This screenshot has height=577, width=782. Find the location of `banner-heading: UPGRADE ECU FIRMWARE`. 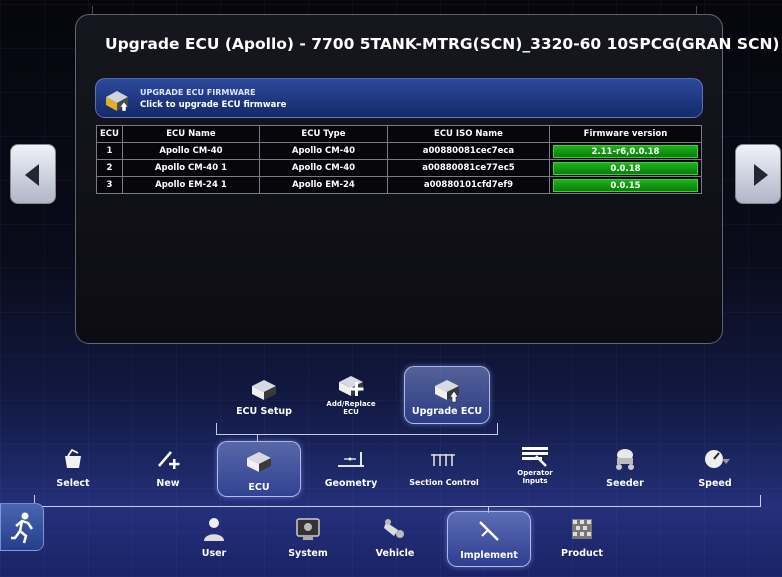

banner-heading: UPGRADE ECU FIRMWARE is located at coordinates (198, 92).